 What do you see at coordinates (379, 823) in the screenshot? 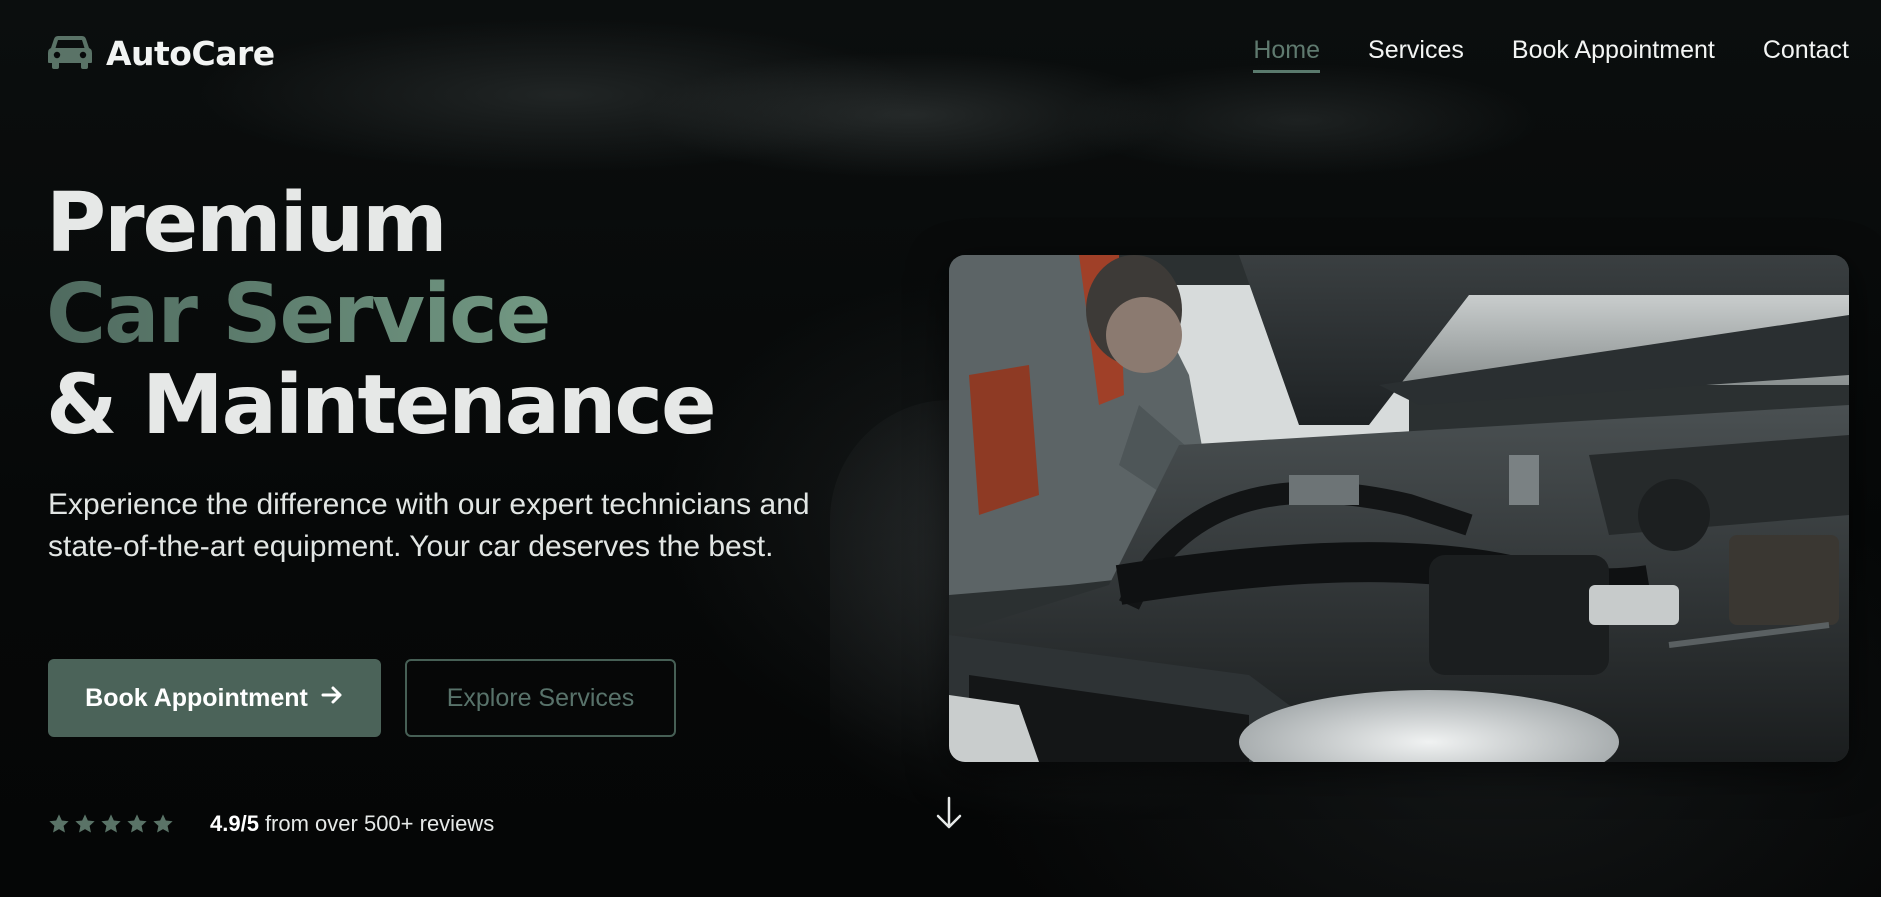
I see `rating-text: from over 500+ reviews` at bounding box center [379, 823].